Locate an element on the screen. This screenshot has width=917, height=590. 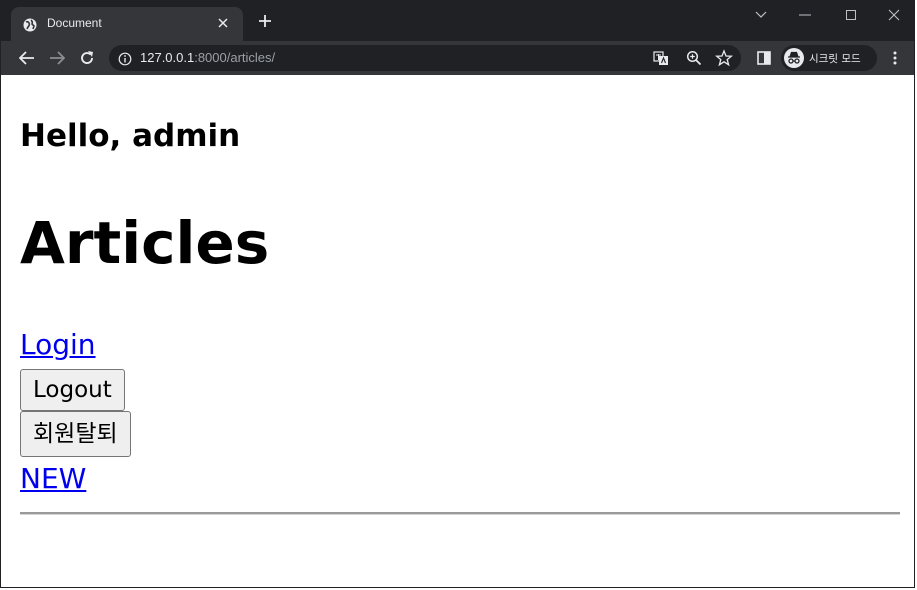
back-arrow-icon is located at coordinates (27, 58).